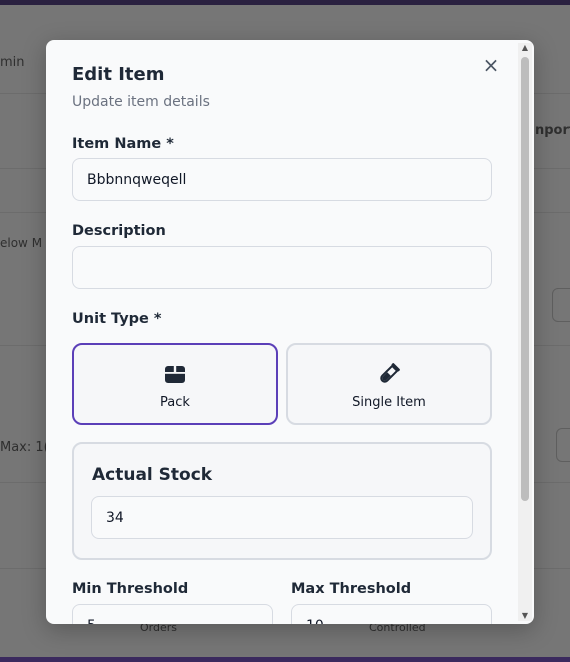  Describe the element at coordinates (123, 144) in the screenshot. I see `item-name-label: Item Name *` at that location.